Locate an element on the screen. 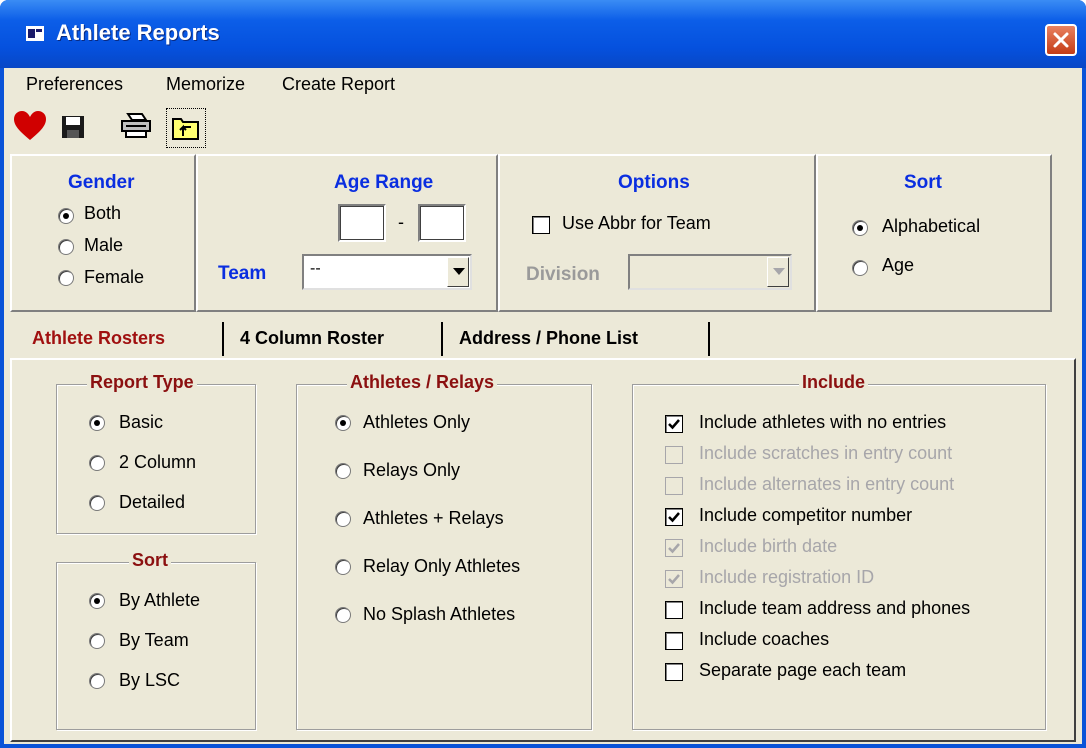  athletes-relays-legend: Athletes / Relays is located at coordinates (422, 382).